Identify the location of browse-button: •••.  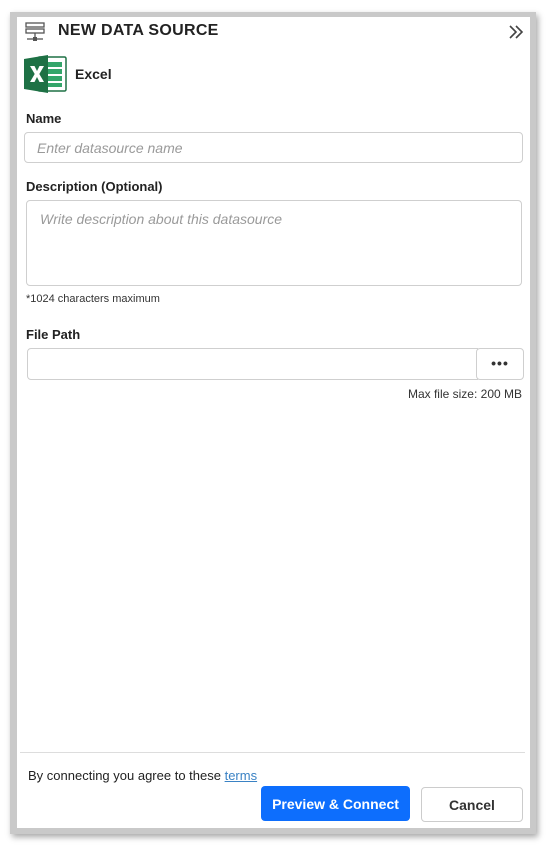
(500, 364).